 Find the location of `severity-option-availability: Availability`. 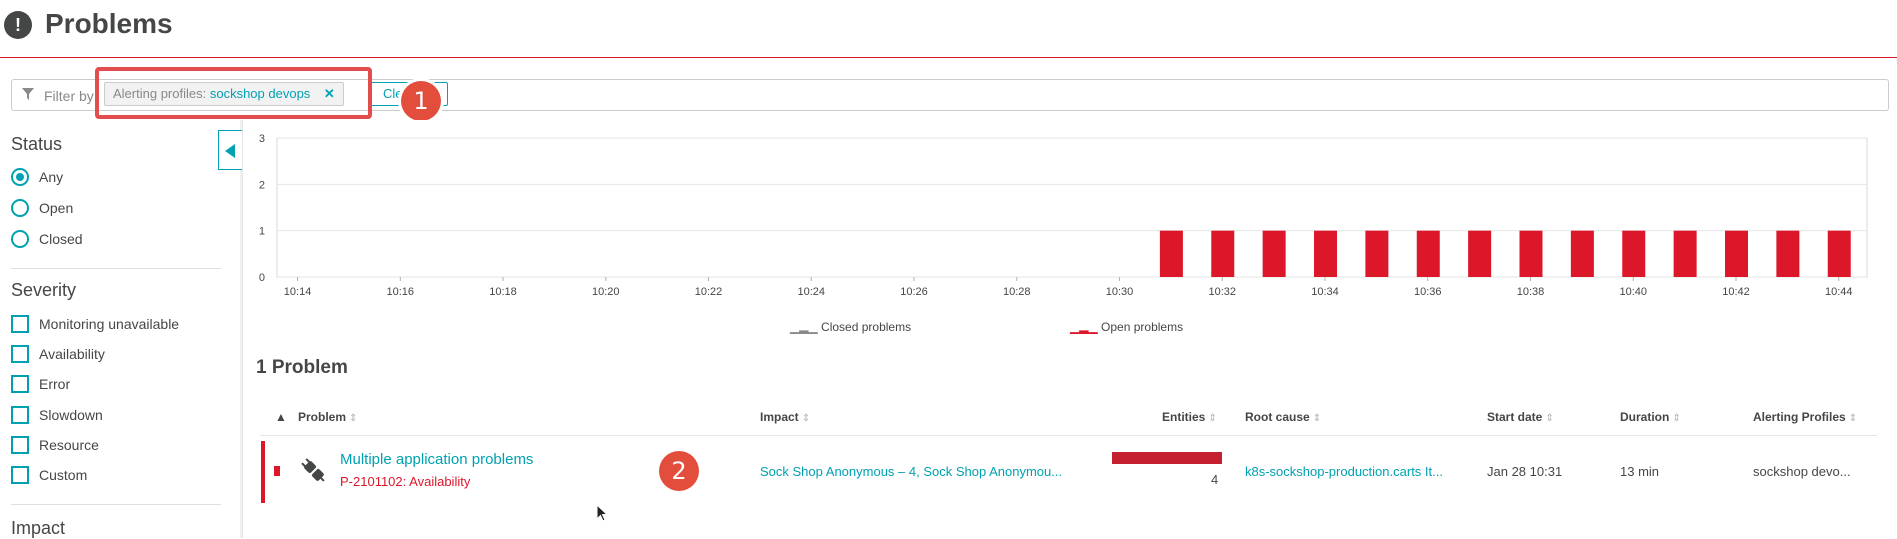

severity-option-availability: Availability is located at coordinates (58, 354).